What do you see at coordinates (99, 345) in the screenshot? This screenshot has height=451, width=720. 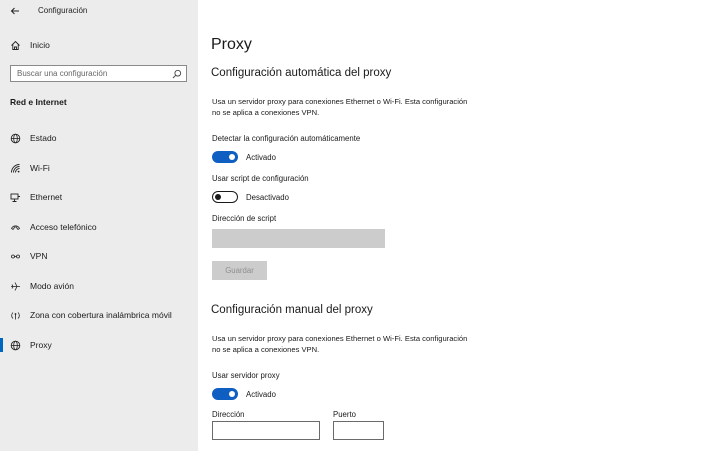 I see `sidebar-item-proxy: Proxy` at bounding box center [99, 345].